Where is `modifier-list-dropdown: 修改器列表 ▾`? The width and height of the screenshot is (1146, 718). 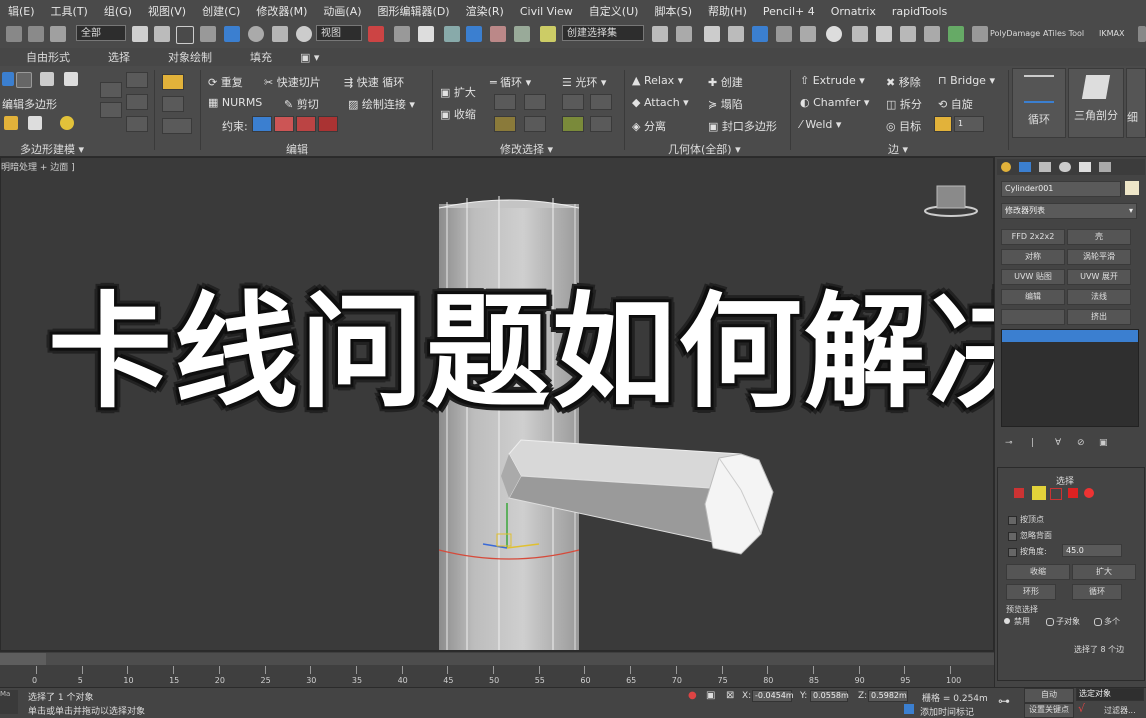 modifier-list-dropdown: 修改器列表 ▾ is located at coordinates (1069, 211).